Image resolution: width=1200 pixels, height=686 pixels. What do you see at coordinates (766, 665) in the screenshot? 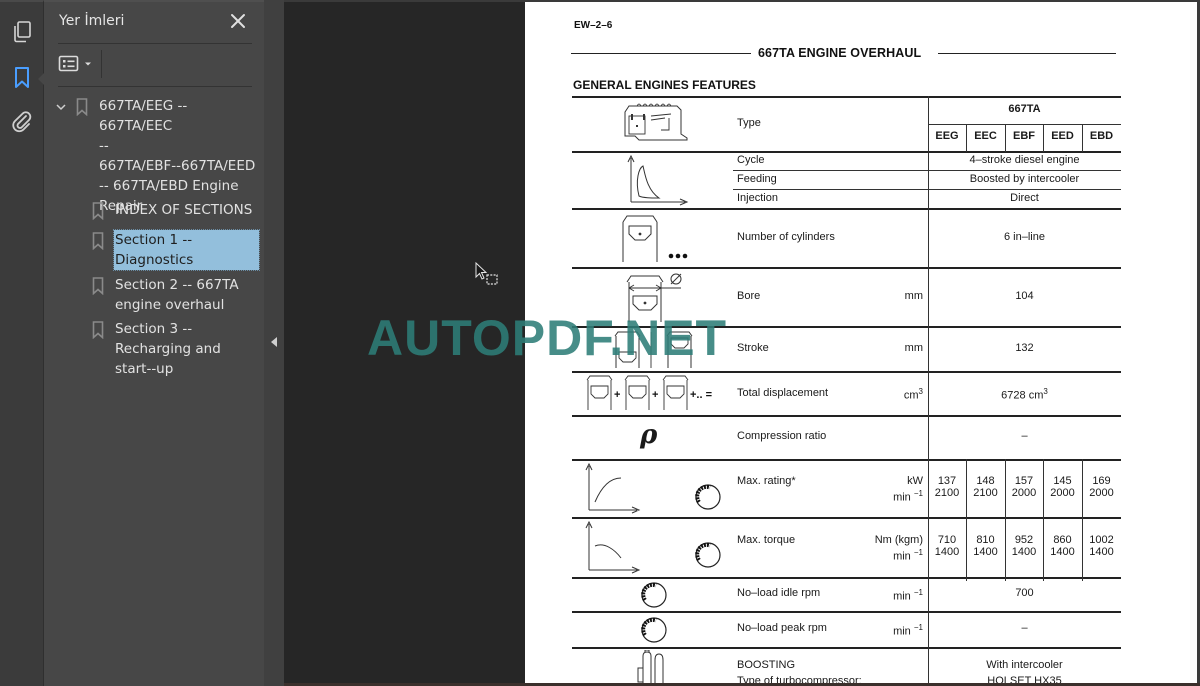
I see `row-label-boosting: BOOSTING` at bounding box center [766, 665].